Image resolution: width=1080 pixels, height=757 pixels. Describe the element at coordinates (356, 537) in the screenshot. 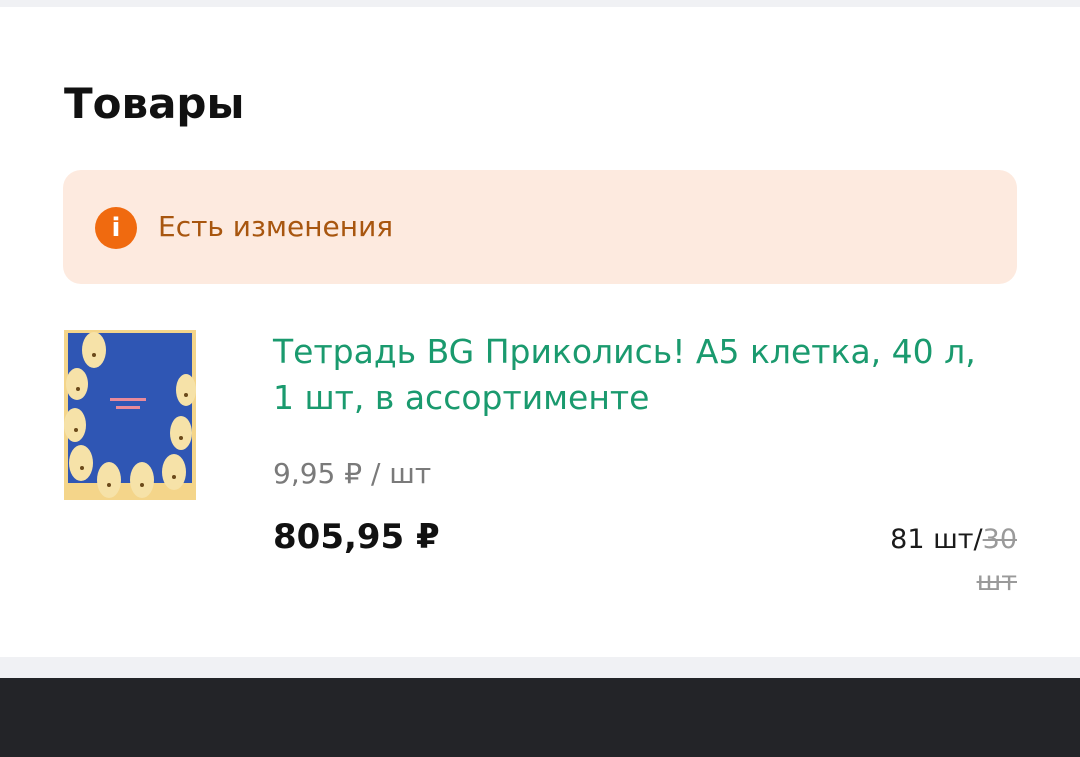

I see `total-price: 805,95 ₽` at that location.